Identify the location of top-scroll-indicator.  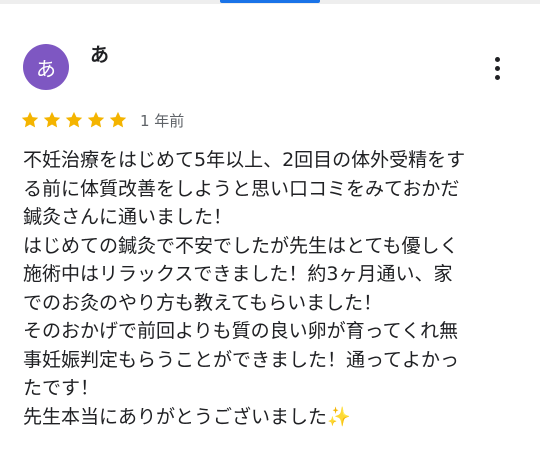
(270, 2).